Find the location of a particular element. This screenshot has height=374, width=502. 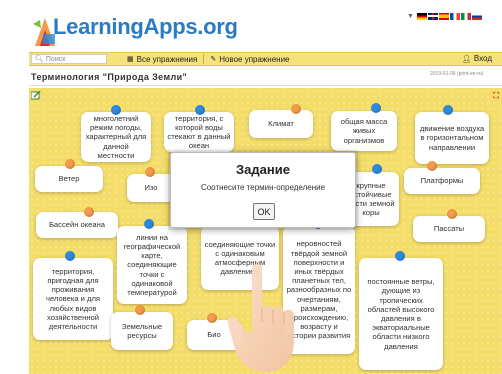

term-card: Ветер is located at coordinates (69, 179).